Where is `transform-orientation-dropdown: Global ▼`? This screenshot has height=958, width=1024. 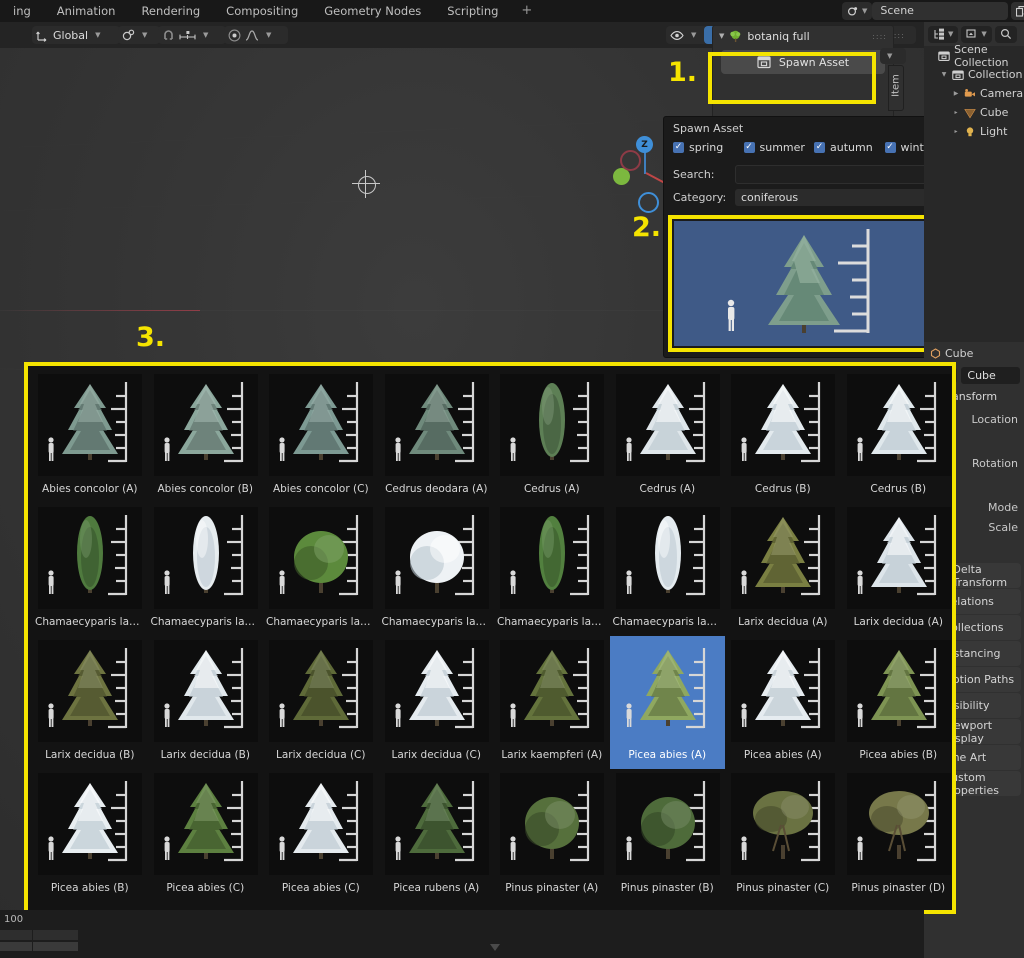 transform-orientation-dropdown: Global ▼ is located at coordinates (76, 35).